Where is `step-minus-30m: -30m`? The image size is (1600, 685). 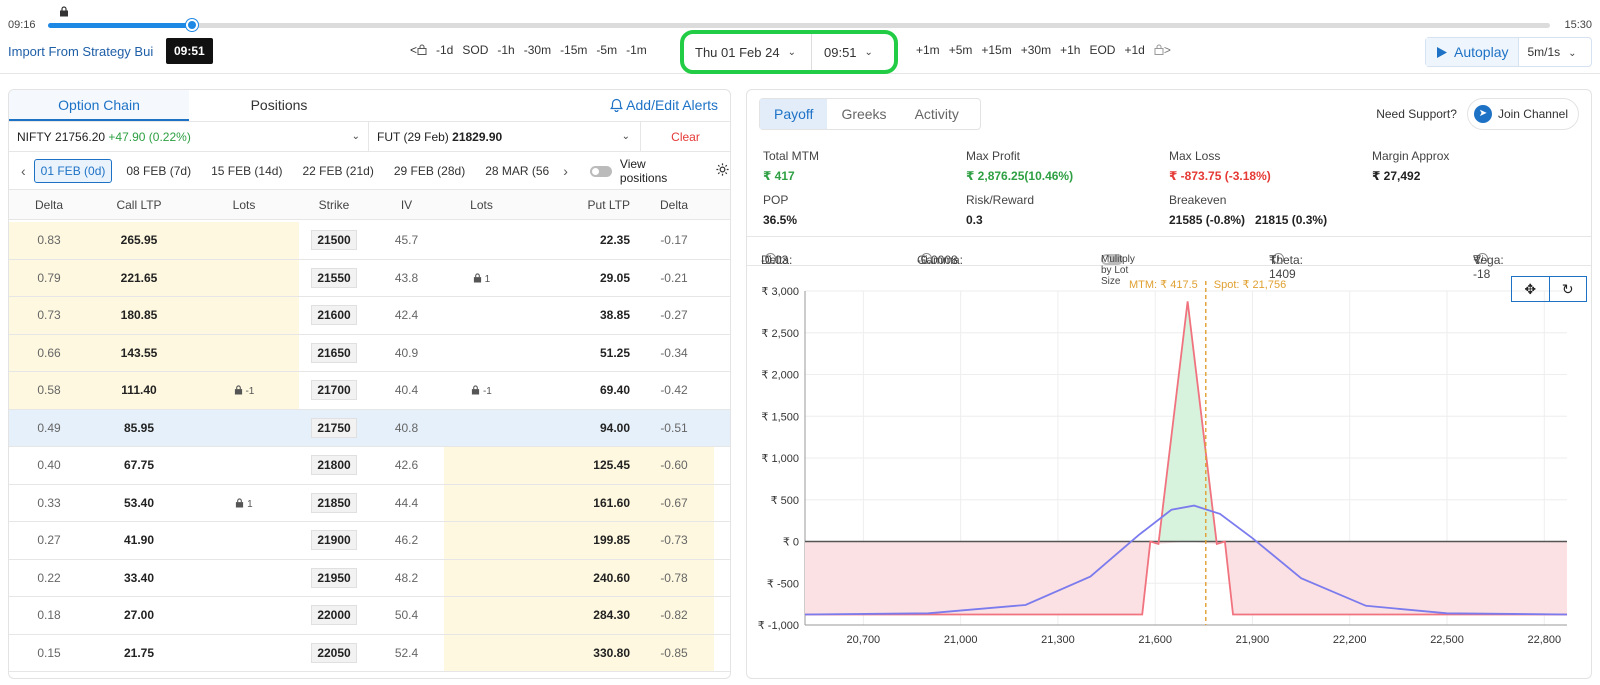 step-minus-30m: -30m is located at coordinates (537, 50).